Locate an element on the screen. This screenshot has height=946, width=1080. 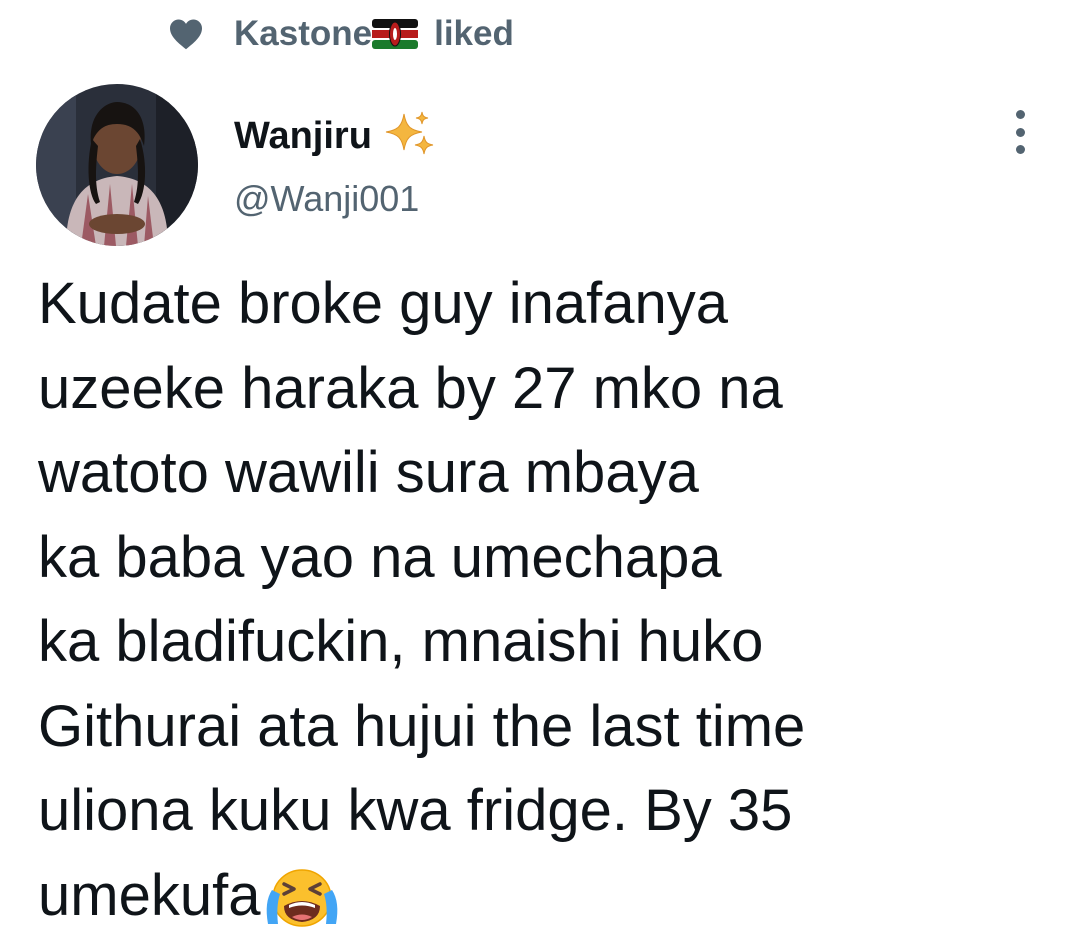
avatar is located at coordinates (117, 165).